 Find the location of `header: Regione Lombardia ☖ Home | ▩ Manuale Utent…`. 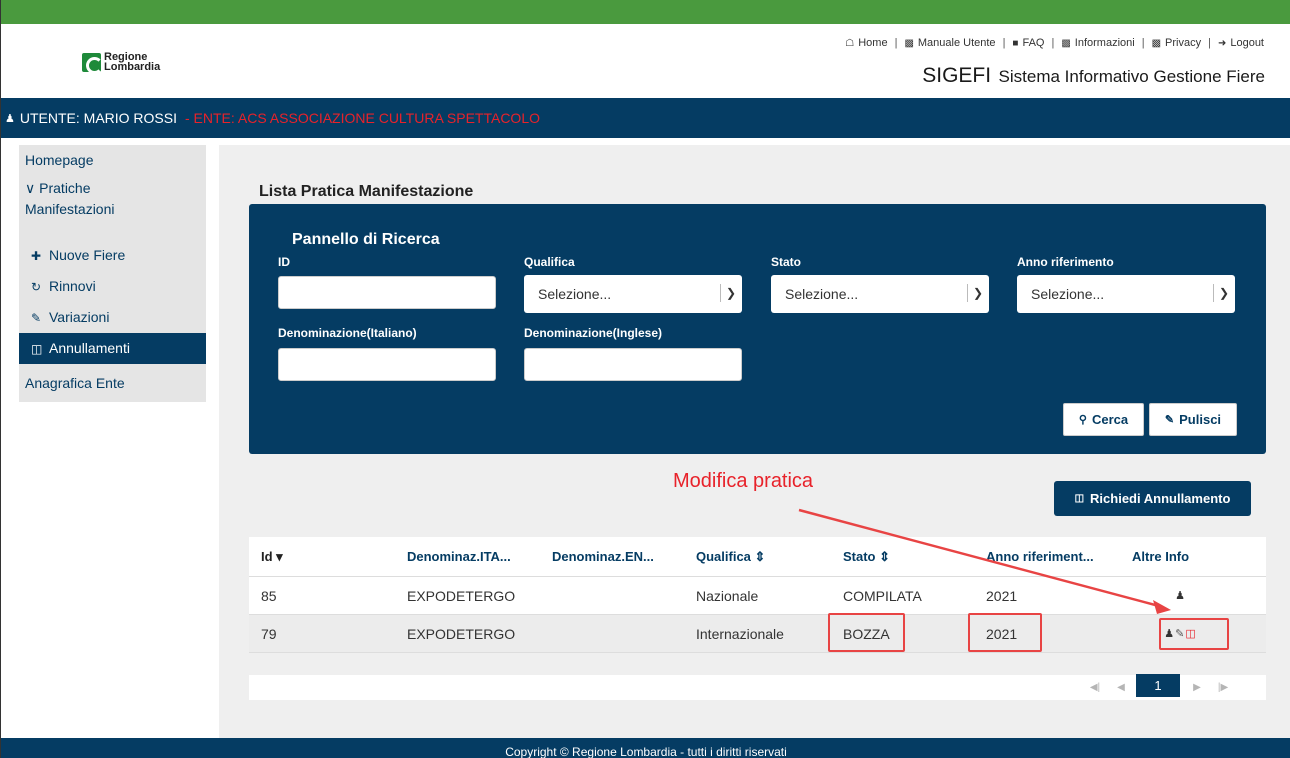

header: Regione Lombardia ☖ Home | ▩ Manuale Utent… is located at coordinates (645, 61).